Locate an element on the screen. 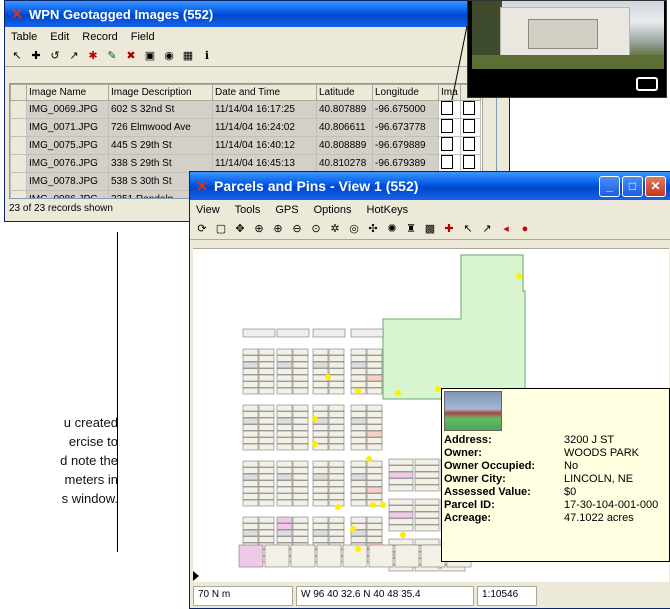  menu-edit: Edit is located at coordinates (59, 37).